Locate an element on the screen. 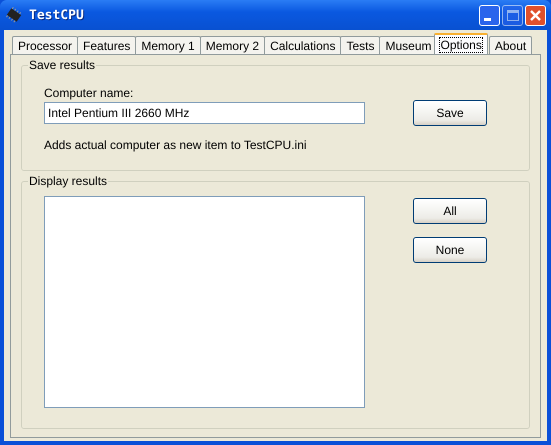 The height and width of the screenshot is (445, 551). maximize-icon is located at coordinates (512, 15).